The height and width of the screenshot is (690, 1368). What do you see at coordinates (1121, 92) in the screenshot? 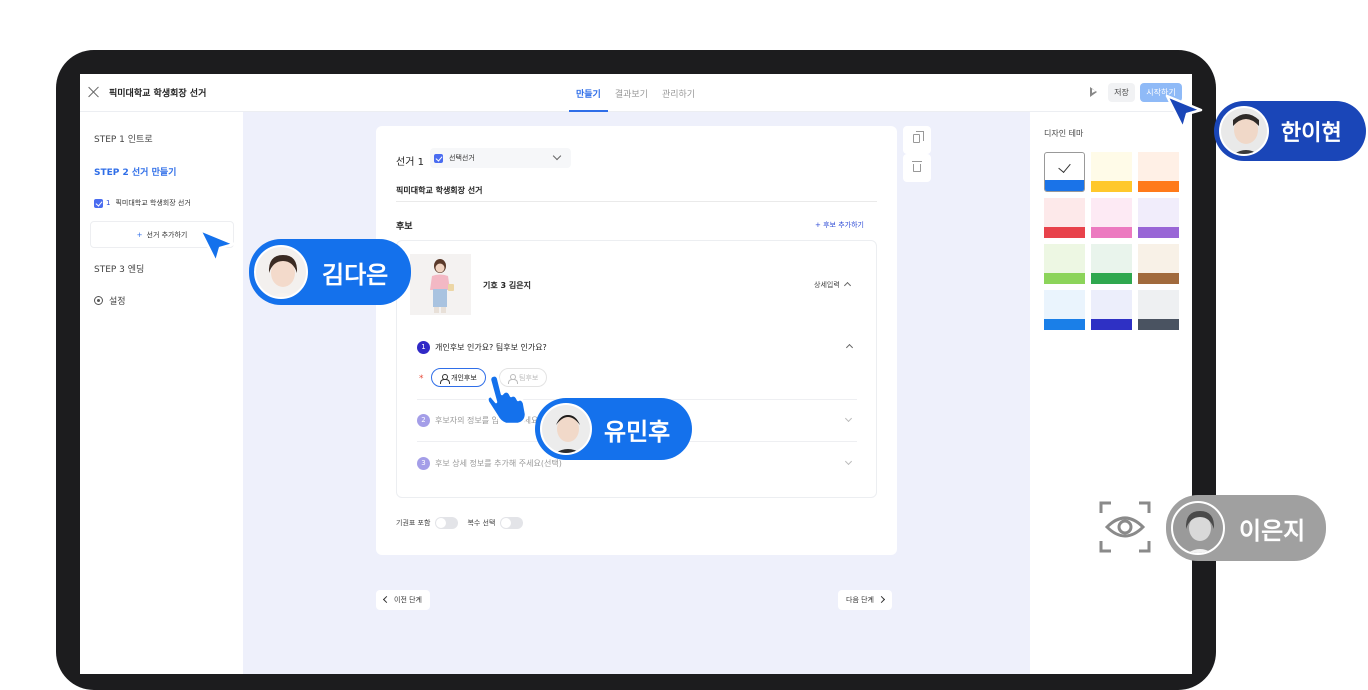
I see `save-button: 저장` at bounding box center [1121, 92].